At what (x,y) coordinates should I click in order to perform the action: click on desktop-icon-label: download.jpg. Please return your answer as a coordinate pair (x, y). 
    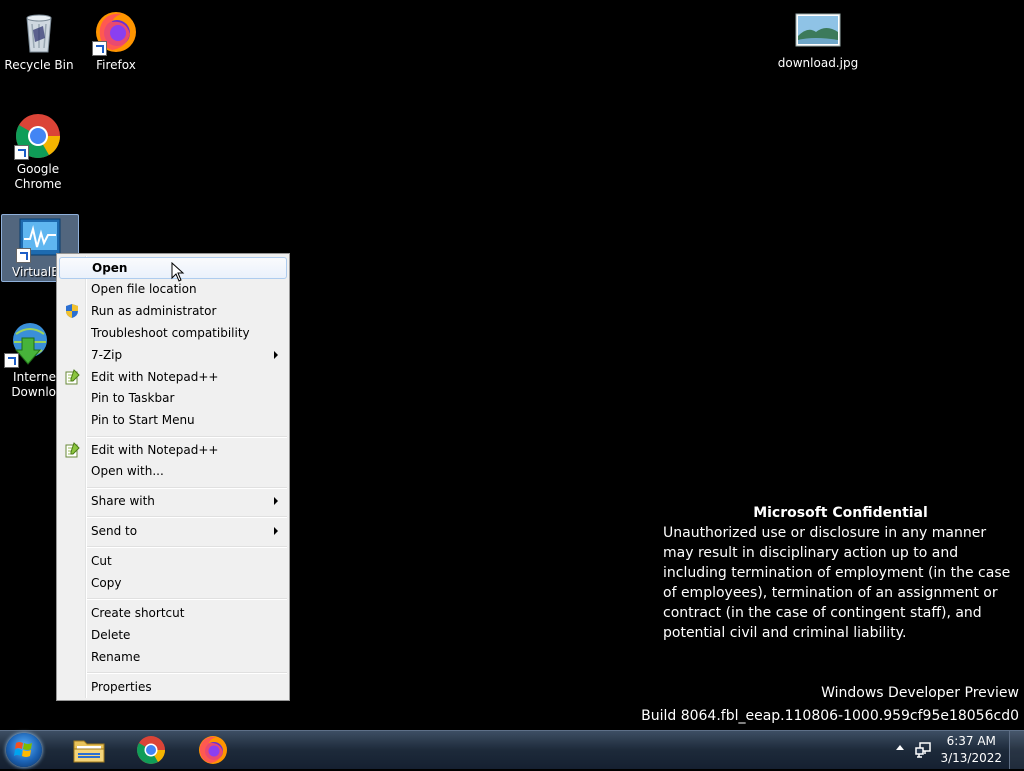
    Looking at the image, I should click on (818, 63).